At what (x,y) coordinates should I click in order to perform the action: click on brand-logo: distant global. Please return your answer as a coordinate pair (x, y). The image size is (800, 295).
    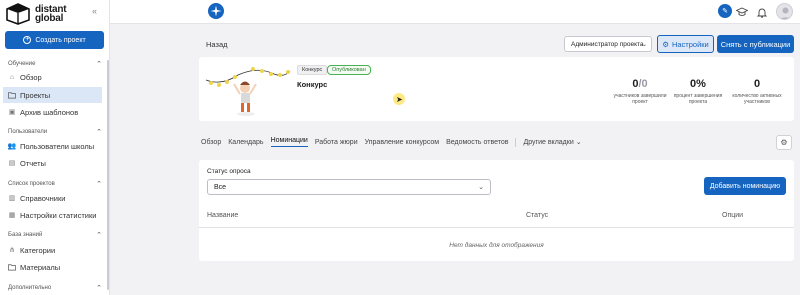
    Looking at the image, I should click on (36, 14).